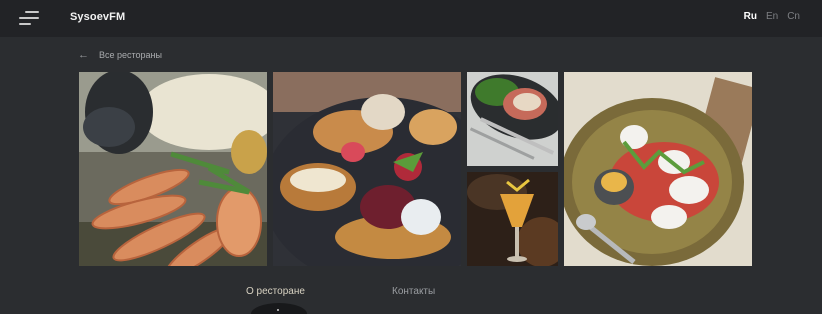 This screenshot has height=314, width=822. I want to click on active-tab-indicator, so click(279, 308).